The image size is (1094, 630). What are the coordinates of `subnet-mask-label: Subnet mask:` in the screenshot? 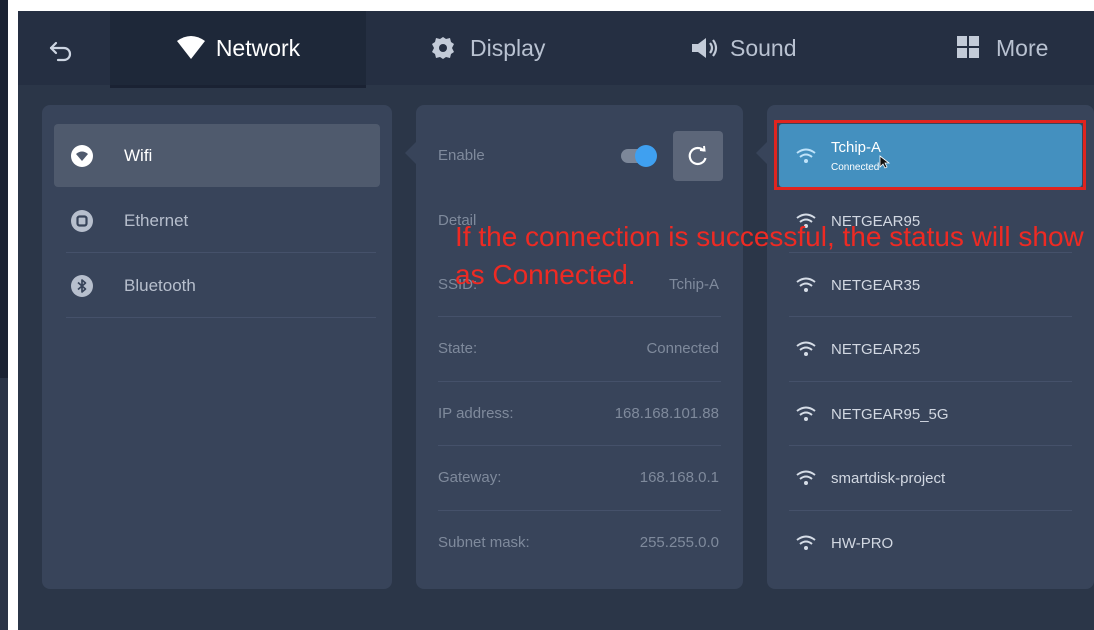 It's located at (484, 542).